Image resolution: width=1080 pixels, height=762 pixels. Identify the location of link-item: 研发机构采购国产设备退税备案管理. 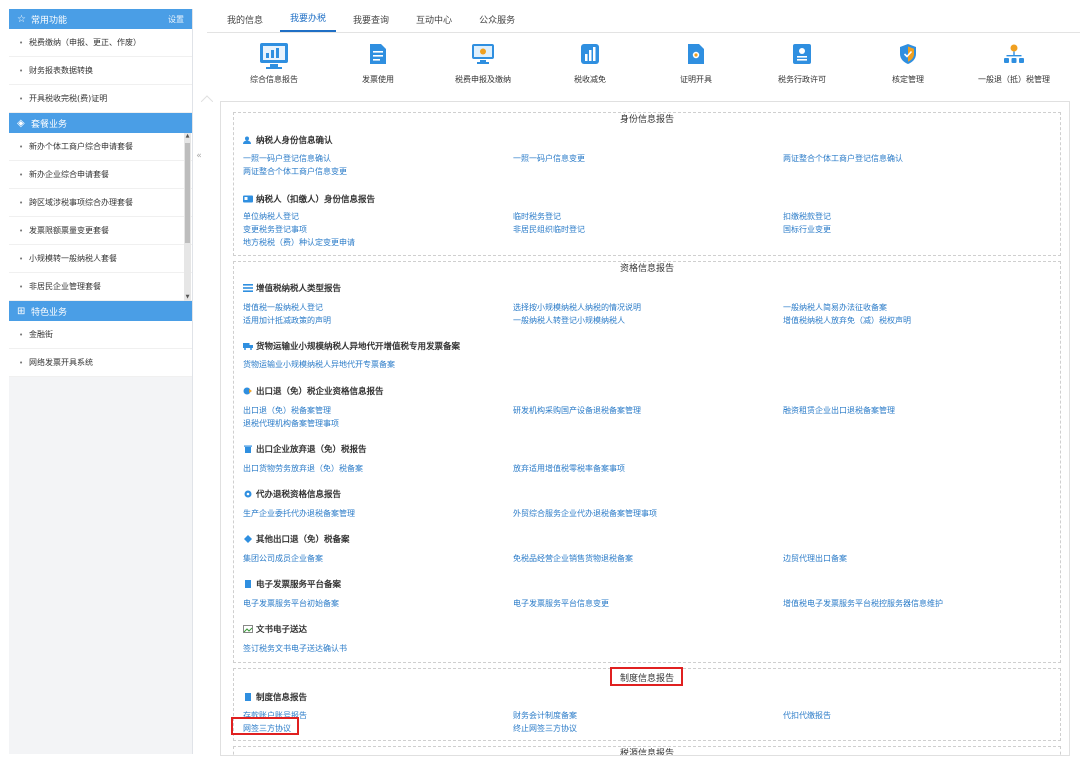
(577, 410).